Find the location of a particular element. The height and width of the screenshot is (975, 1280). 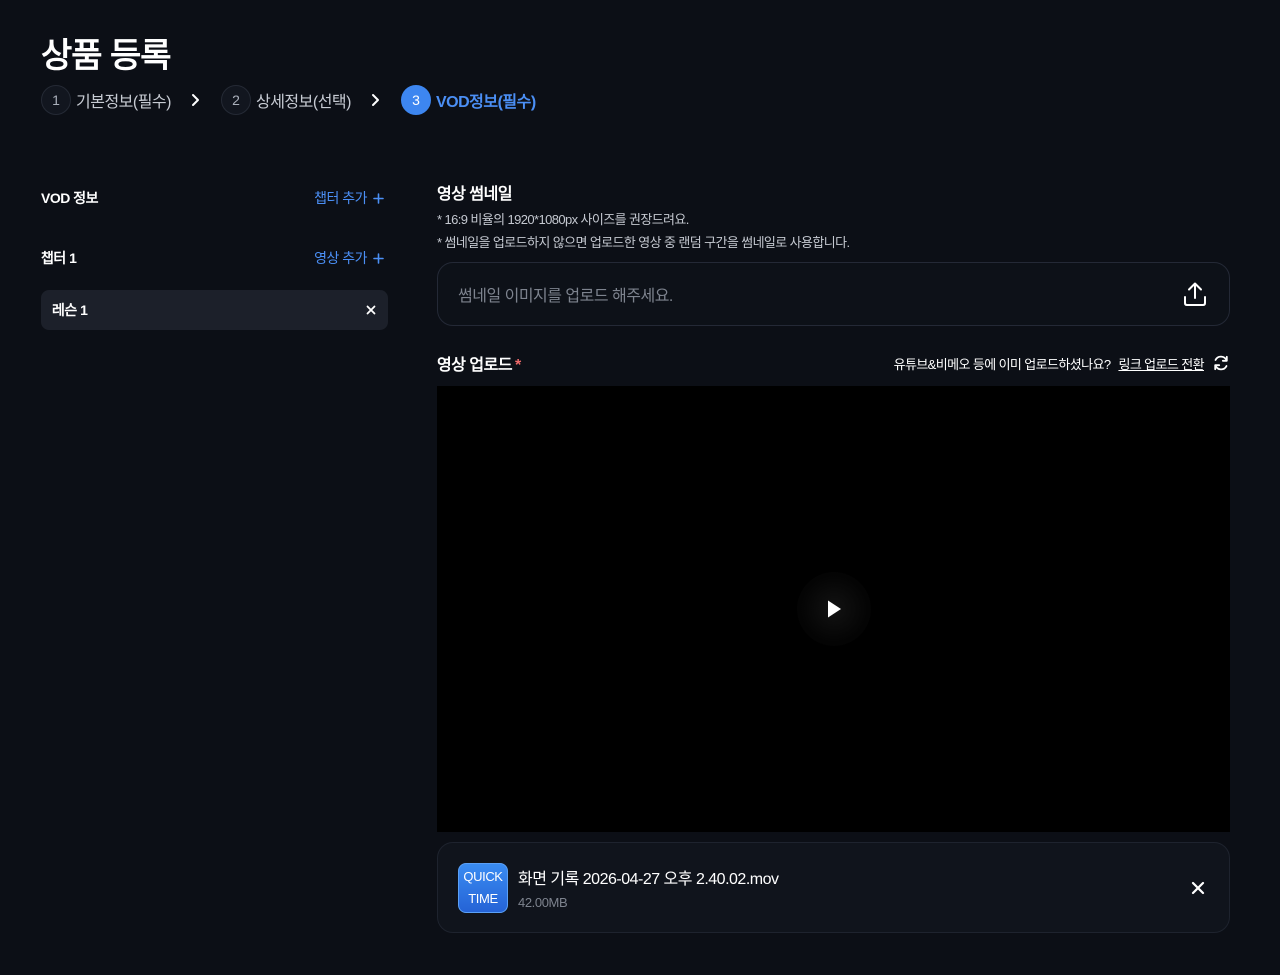

upload-icon is located at coordinates (1195, 294).